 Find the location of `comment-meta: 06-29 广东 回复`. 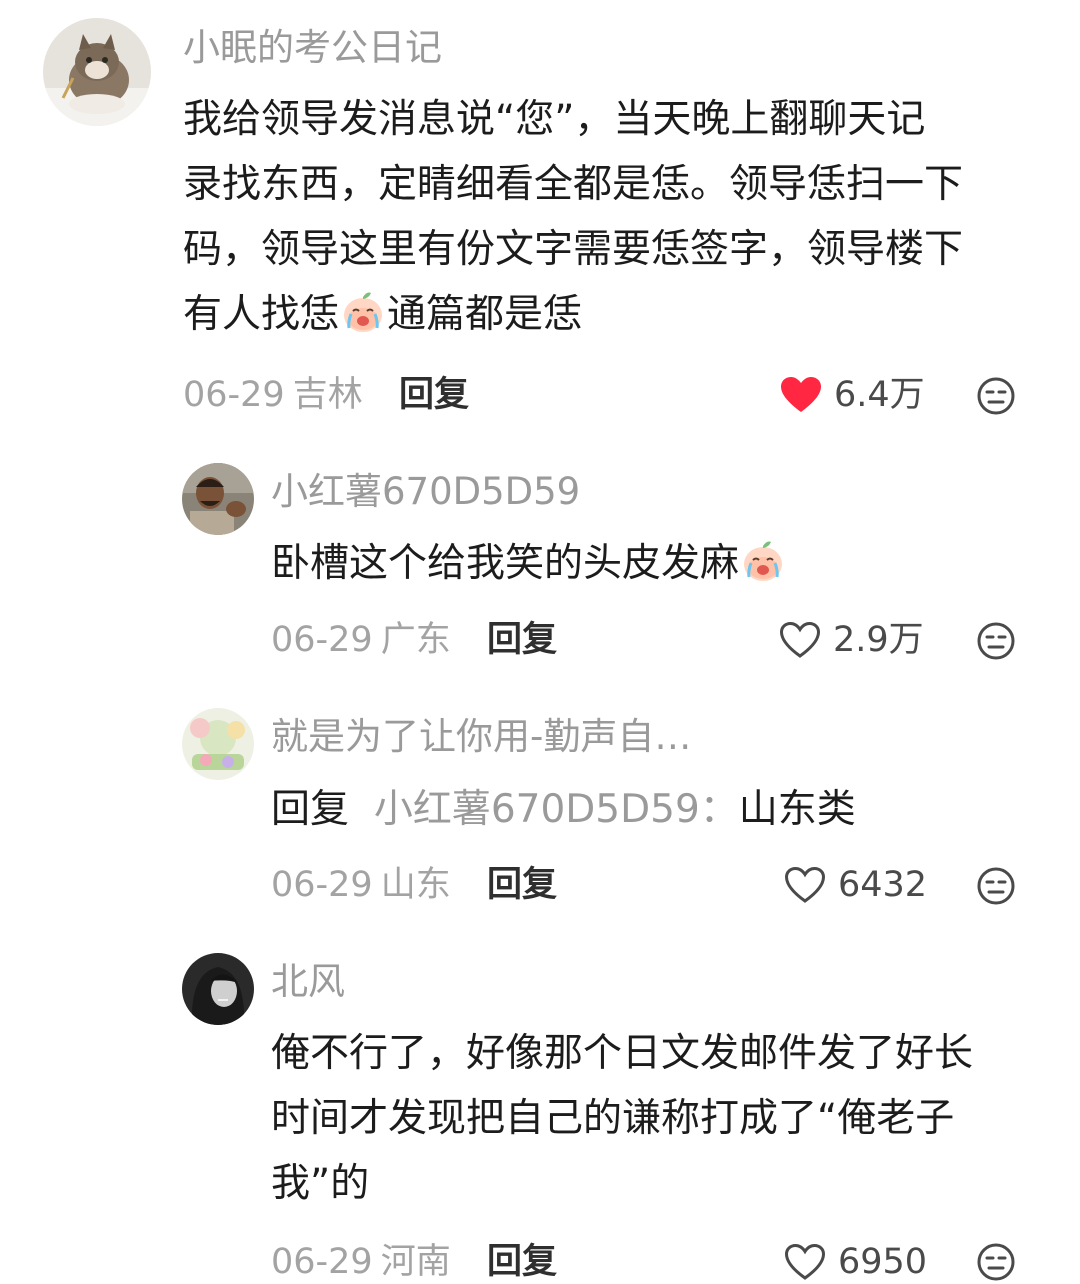

comment-meta: 06-29 广东 回复 is located at coordinates (471, 640).